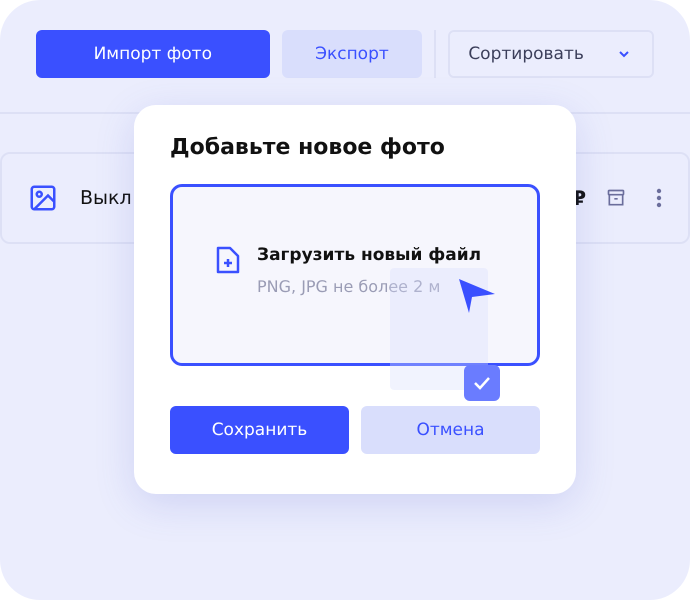 The image size is (690, 600). What do you see at coordinates (624, 54) in the screenshot?
I see `chevron-down-icon` at bounding box center [624, 54].